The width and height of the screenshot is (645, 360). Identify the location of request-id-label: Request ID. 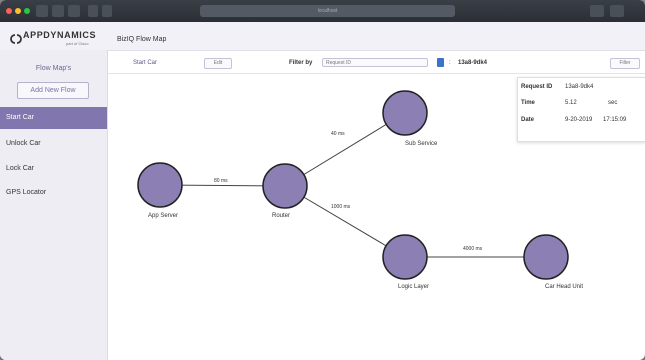
(537, 87).